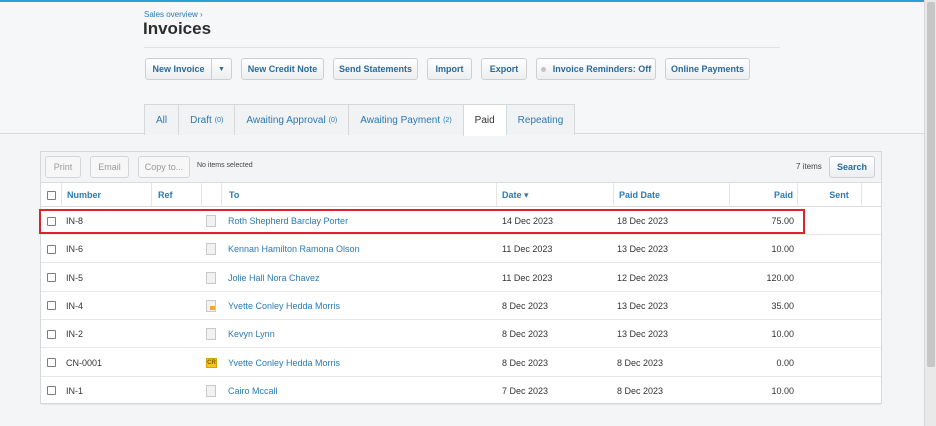 This screenshot has width=936, height=426. What do you see at coordinates (179, 69) in the screenshot?
I see `new-invoice-button: New Invoice` at bounding box center [179, 69].